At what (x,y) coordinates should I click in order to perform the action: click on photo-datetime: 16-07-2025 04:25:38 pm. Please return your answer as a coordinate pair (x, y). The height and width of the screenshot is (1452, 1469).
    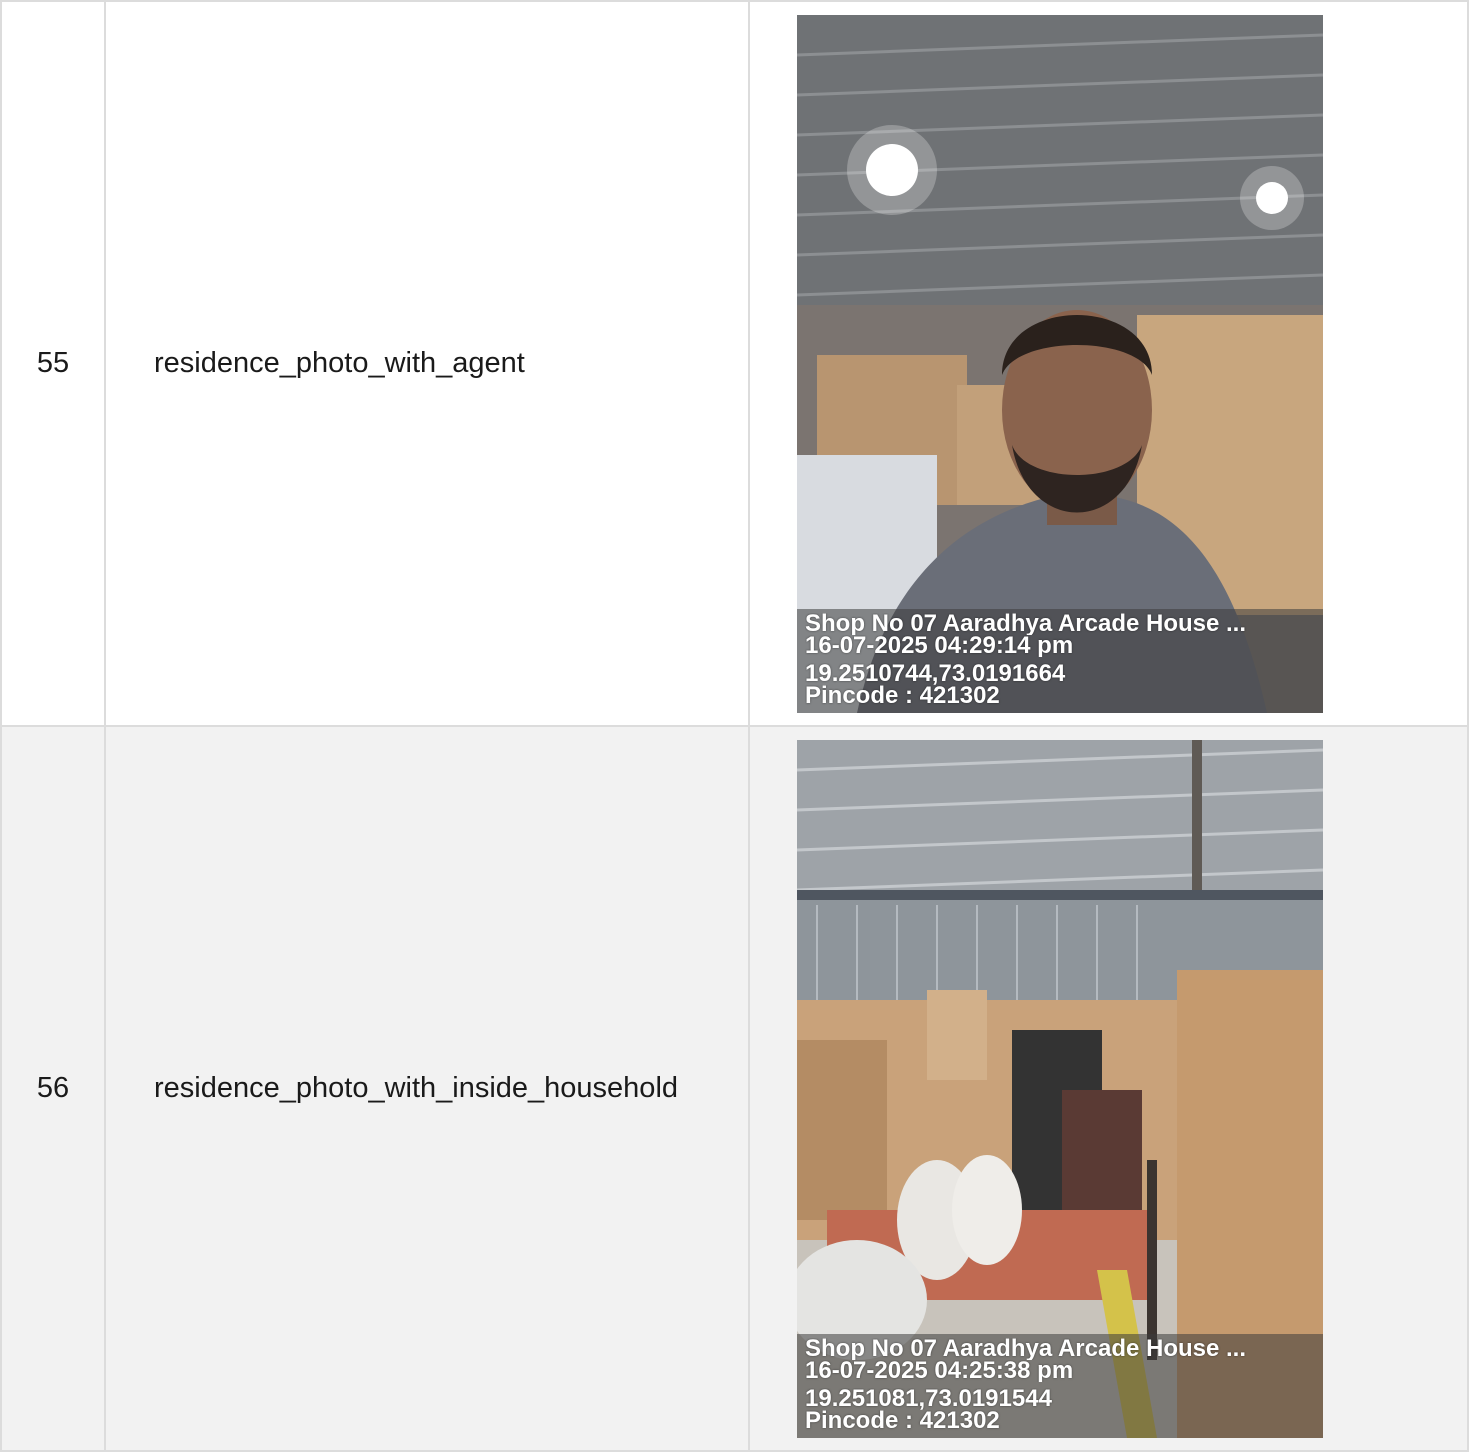
    Looking at the image, I should click on (939, 1370).